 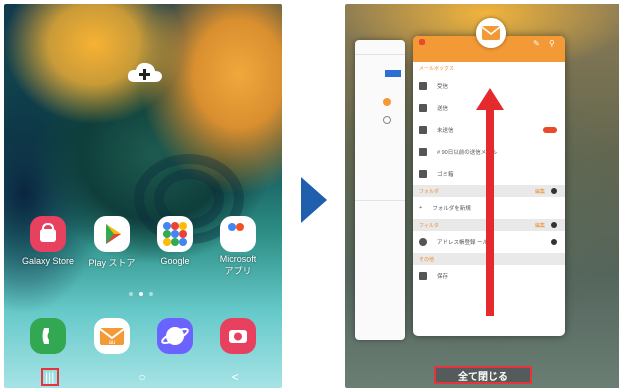 What do you see at coordinates (145, 72) in the screenshot?
I see `cloud-add-icon` at bounding box center [145, 72].